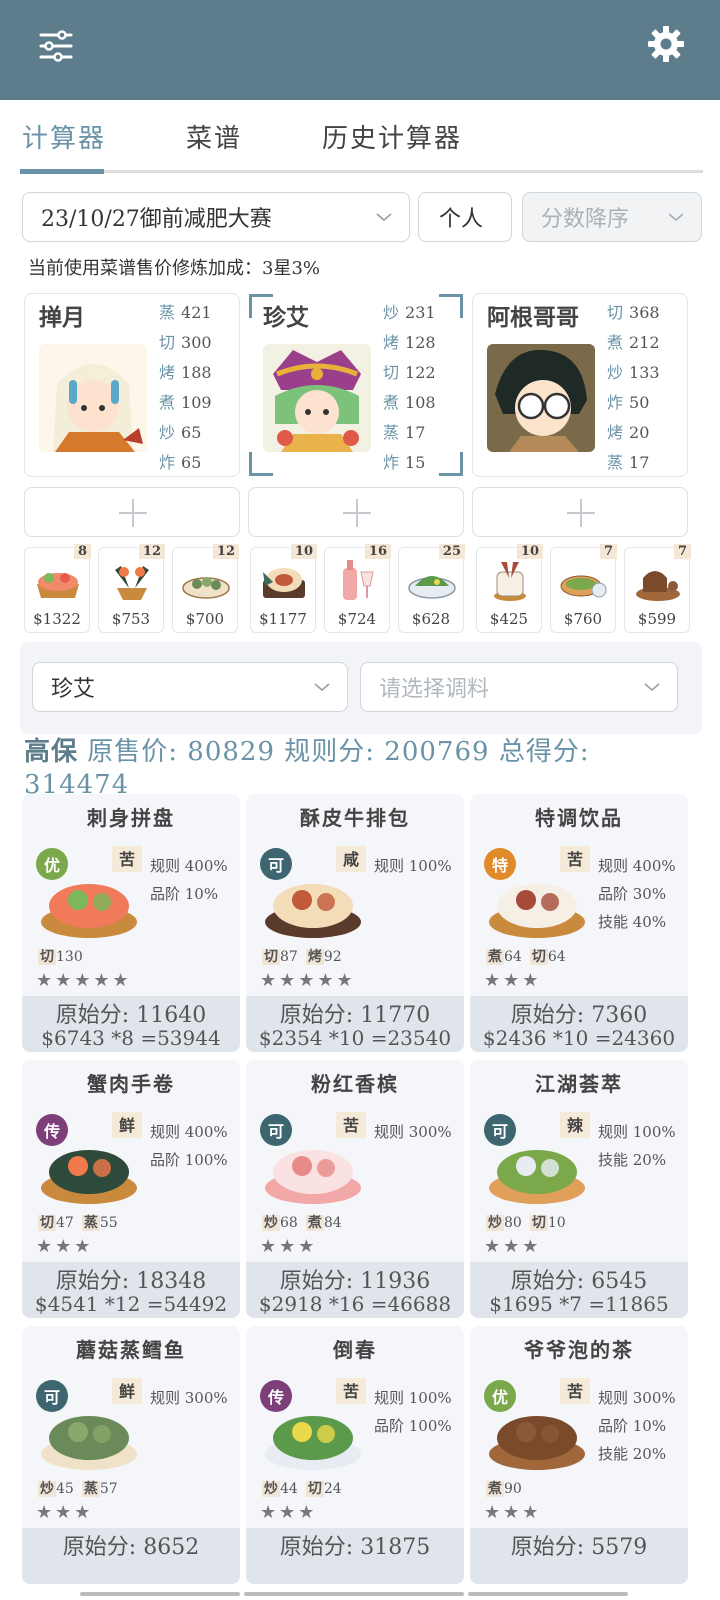 The height and width of the screenshot is (1600, 720). I want to click on mode-select: 个人, so click(465, 217).